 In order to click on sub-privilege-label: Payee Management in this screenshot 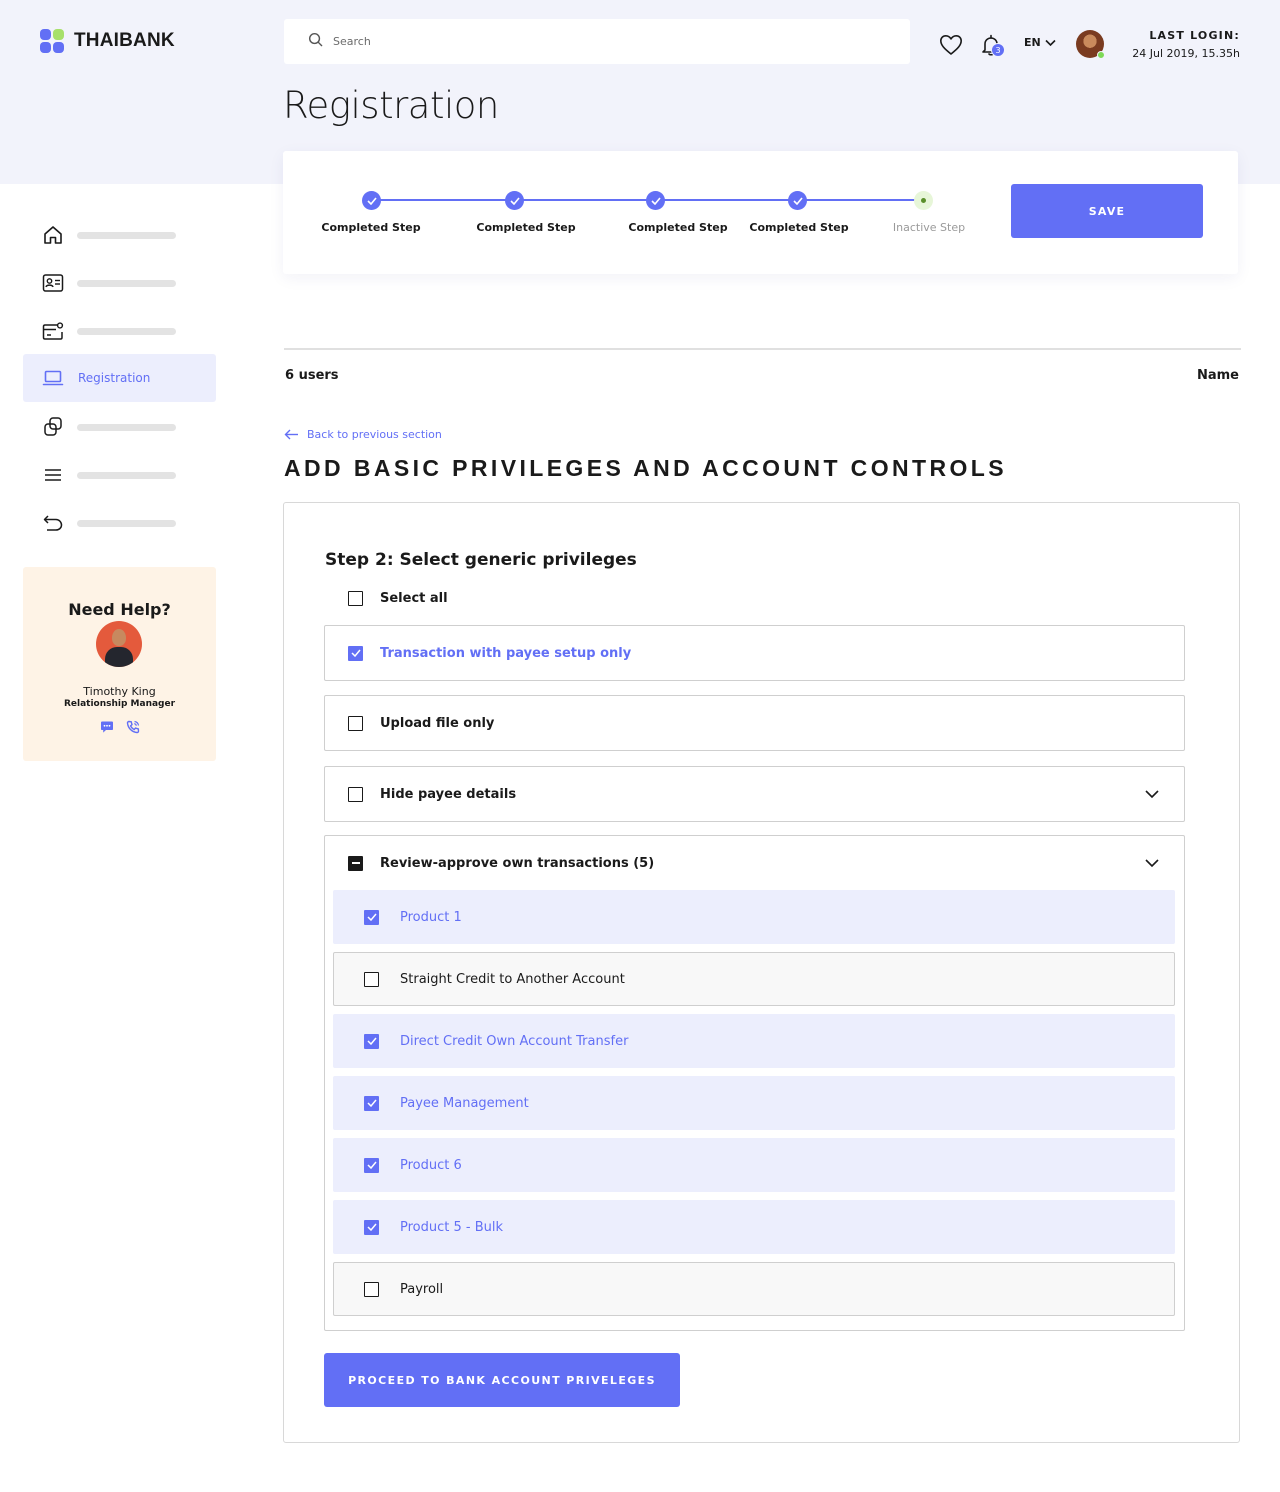, I will do `click(464, 1103)`.